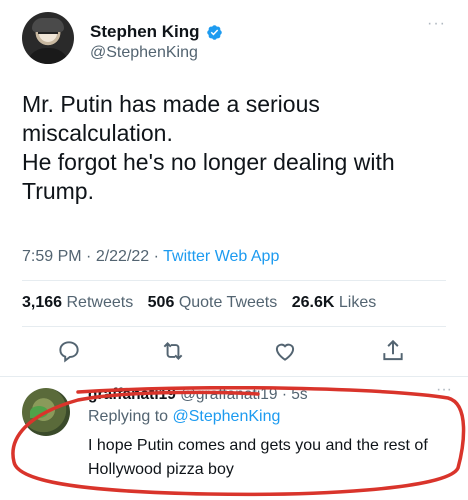  Describe the element at coordinates (214, 32) in the screenshot. I see `verified-badge-icon` at that location.